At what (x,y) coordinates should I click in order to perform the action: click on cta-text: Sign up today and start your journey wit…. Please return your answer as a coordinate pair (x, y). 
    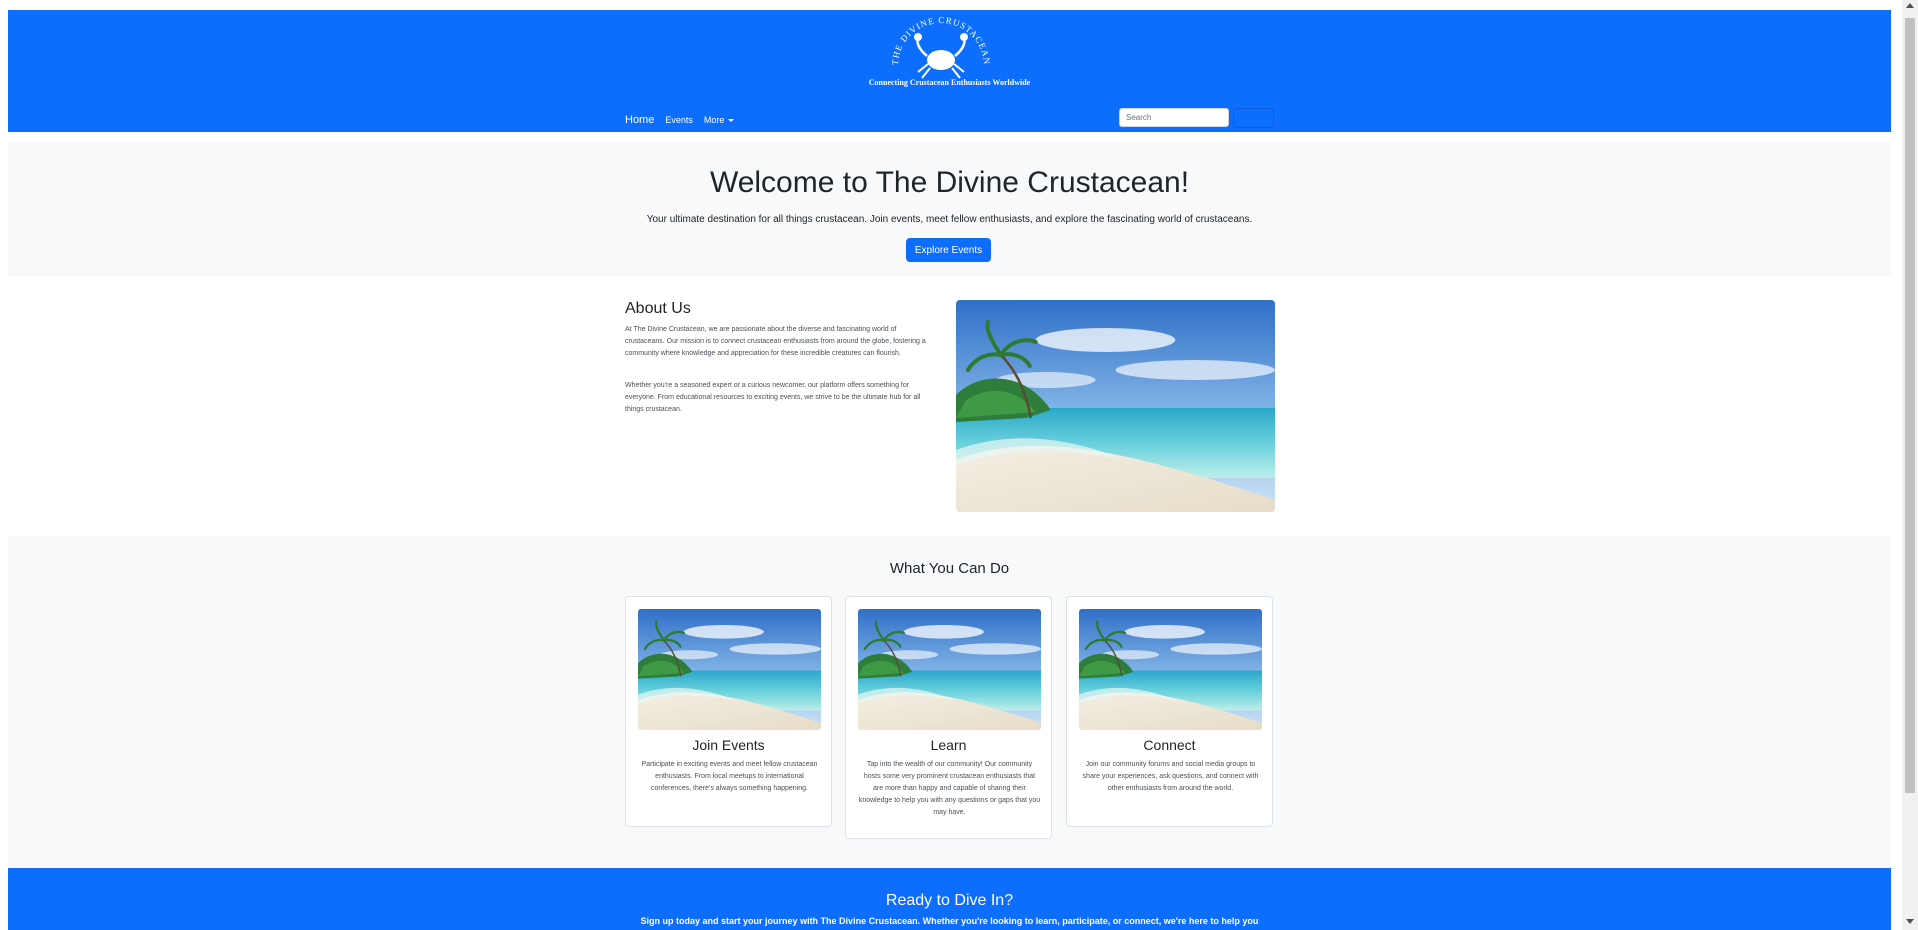
    Looking at the image, I should click on (949, 921).